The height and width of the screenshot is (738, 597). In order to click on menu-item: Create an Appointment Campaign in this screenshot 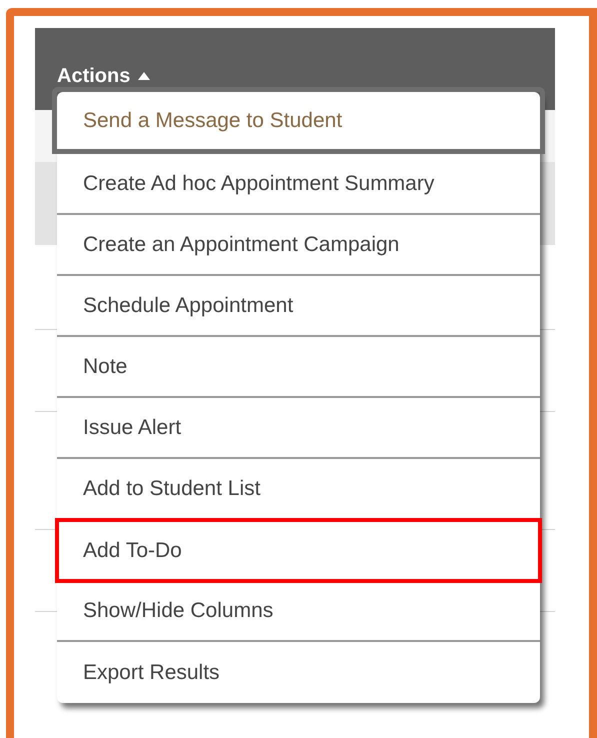, I will do `click(298, 245)`.